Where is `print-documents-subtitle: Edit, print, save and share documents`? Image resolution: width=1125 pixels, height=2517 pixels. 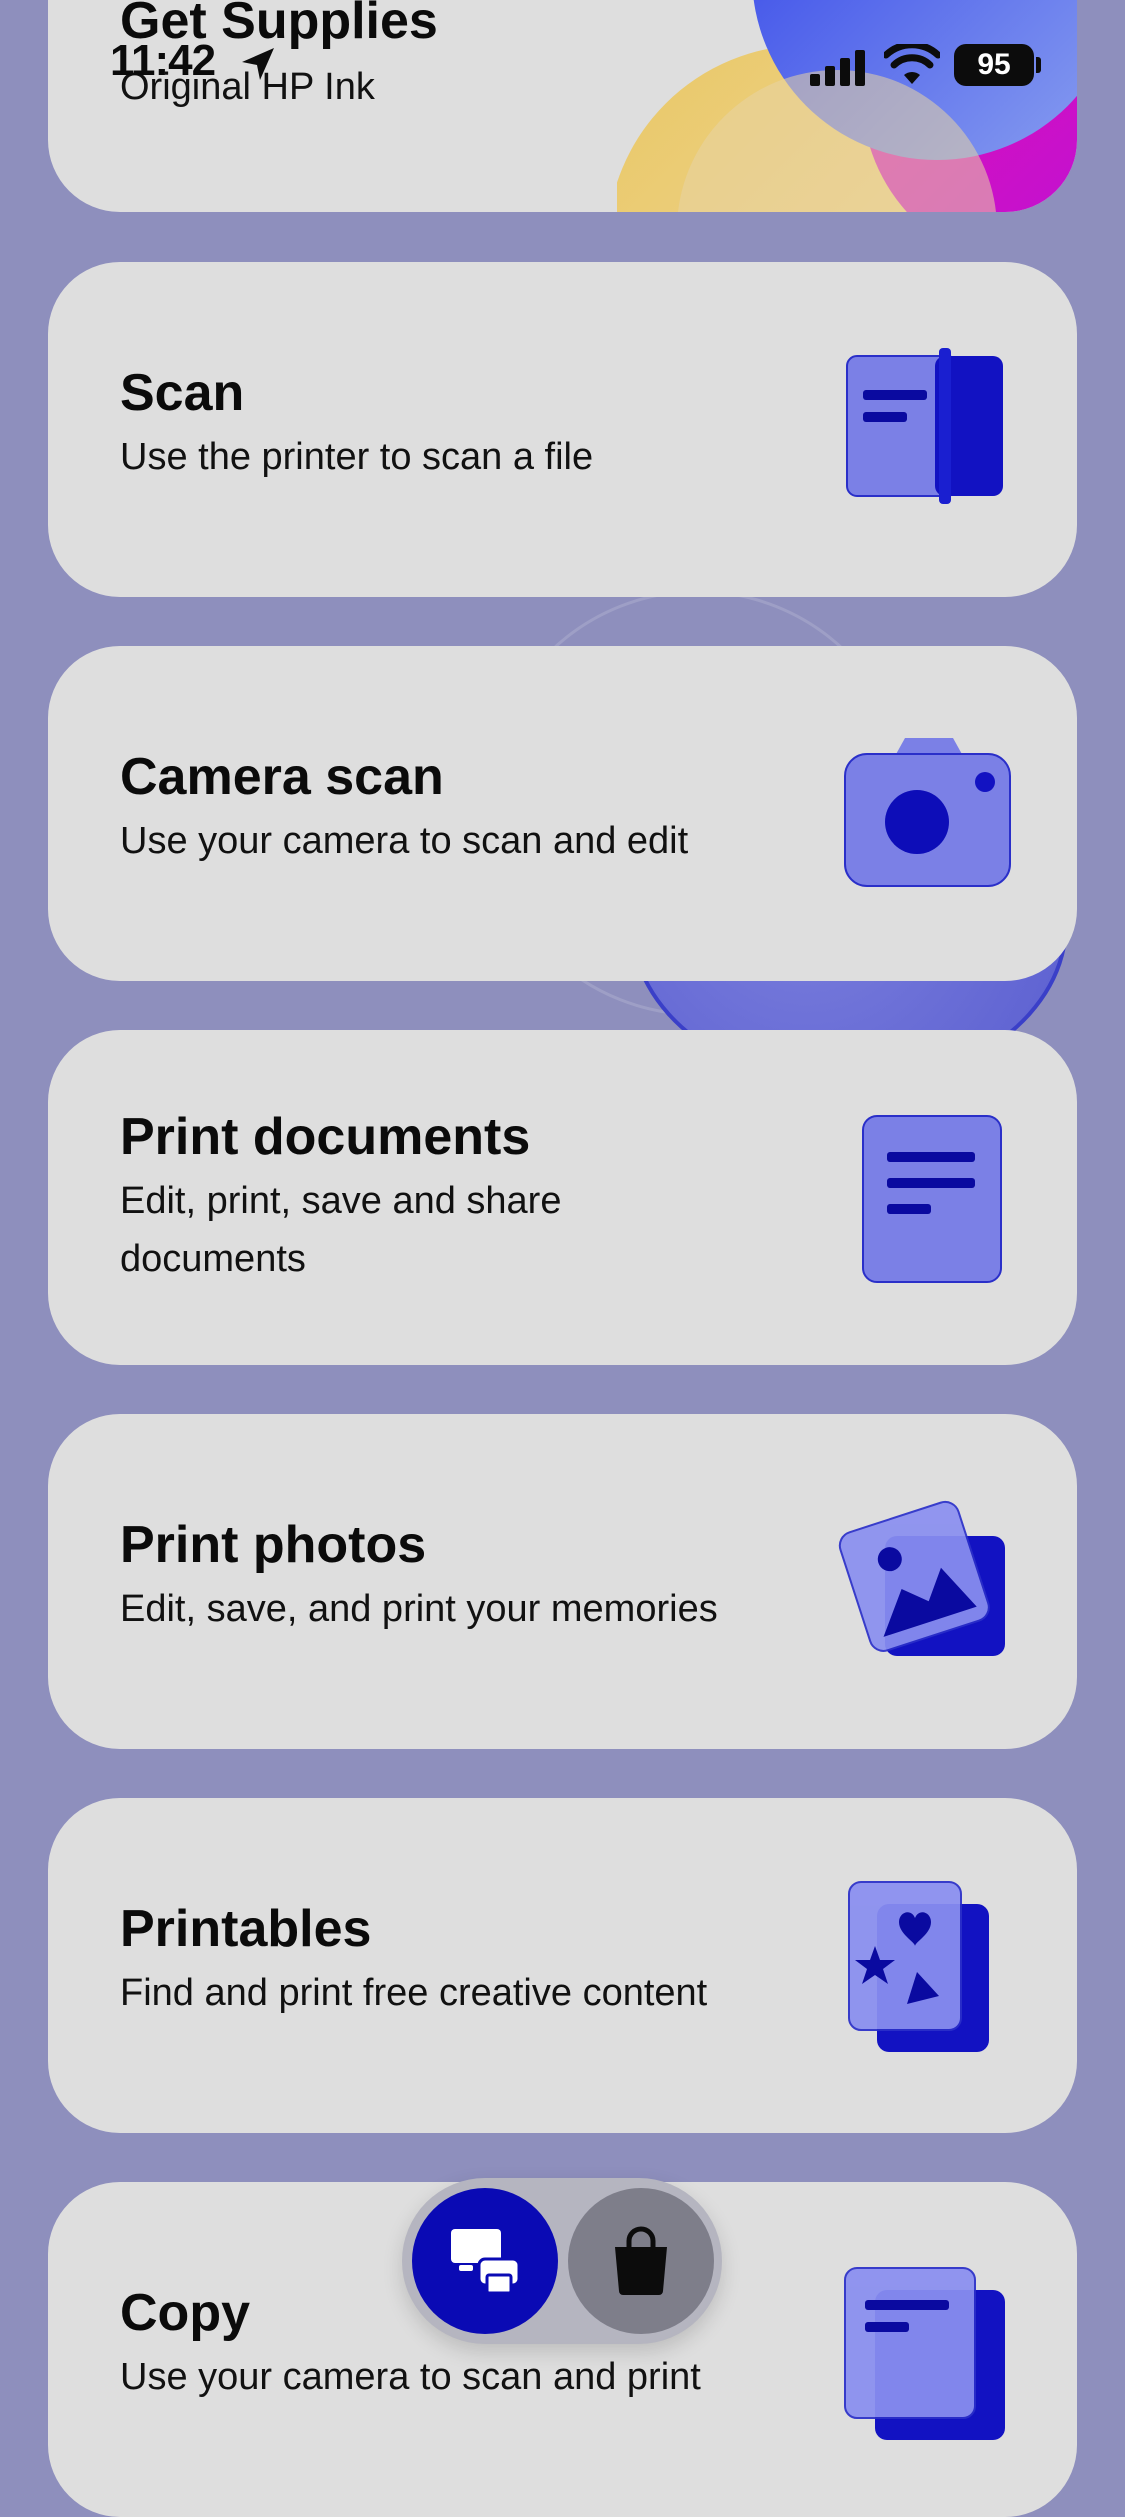
print-documents-subtitle: Edit, print, save and share documents is located at coordinates (341, 1230).